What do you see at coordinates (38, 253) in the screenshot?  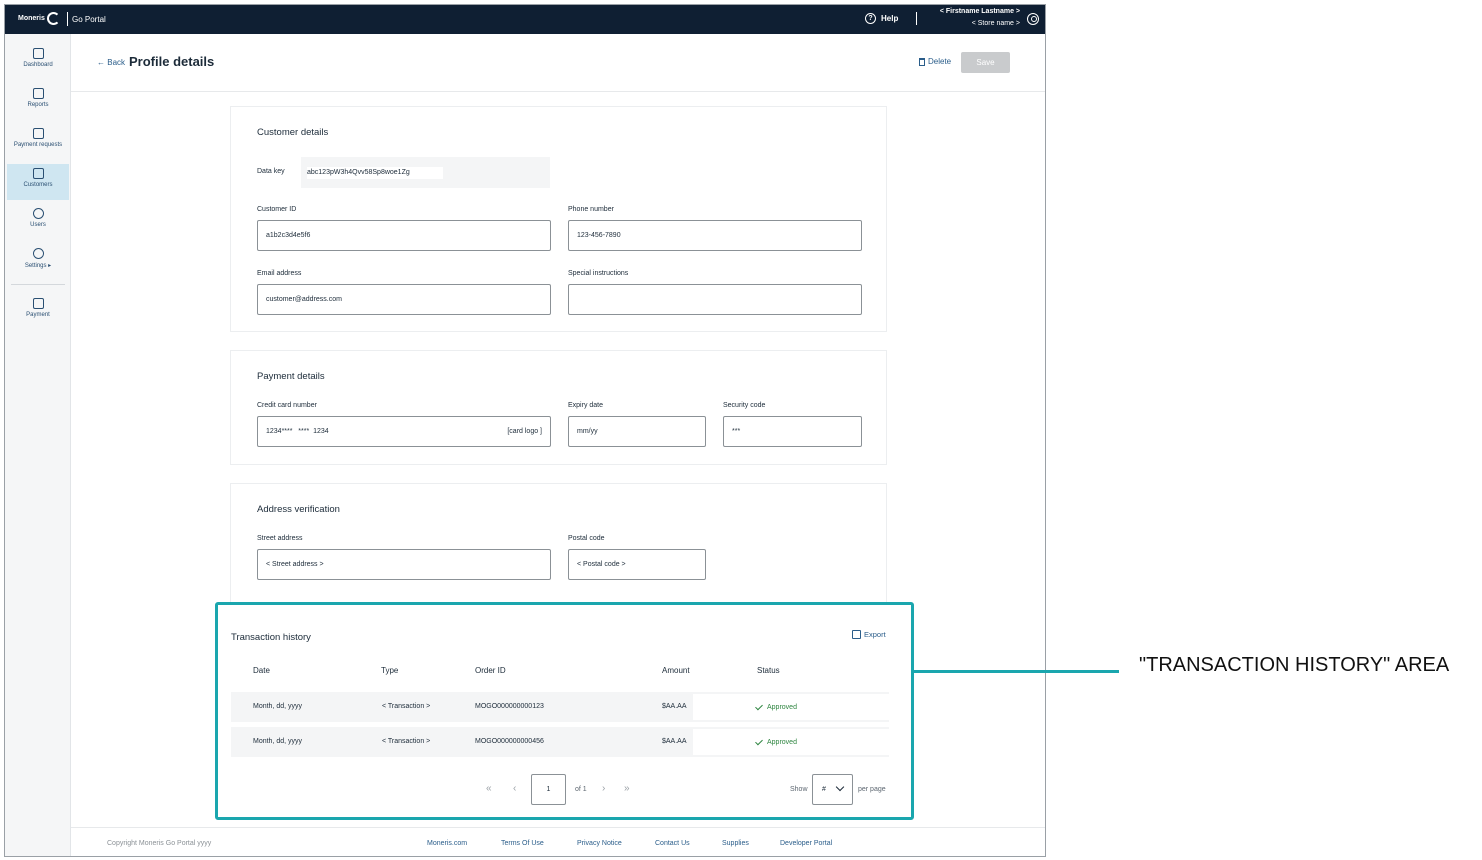 I see `gear-icon` at bounding box center [38, 253].